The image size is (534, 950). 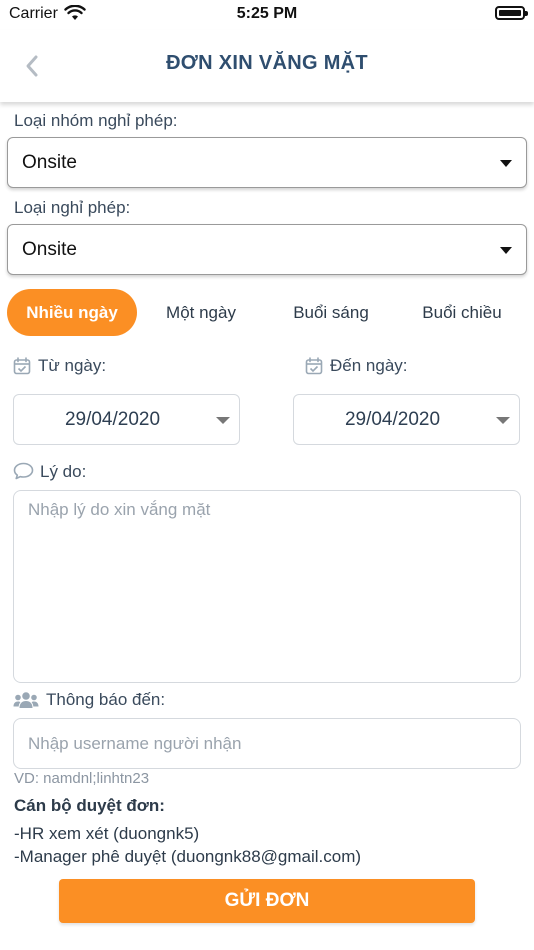 I want to click on from-date-picker: 29/04/2020, so click(x=126, y=419).